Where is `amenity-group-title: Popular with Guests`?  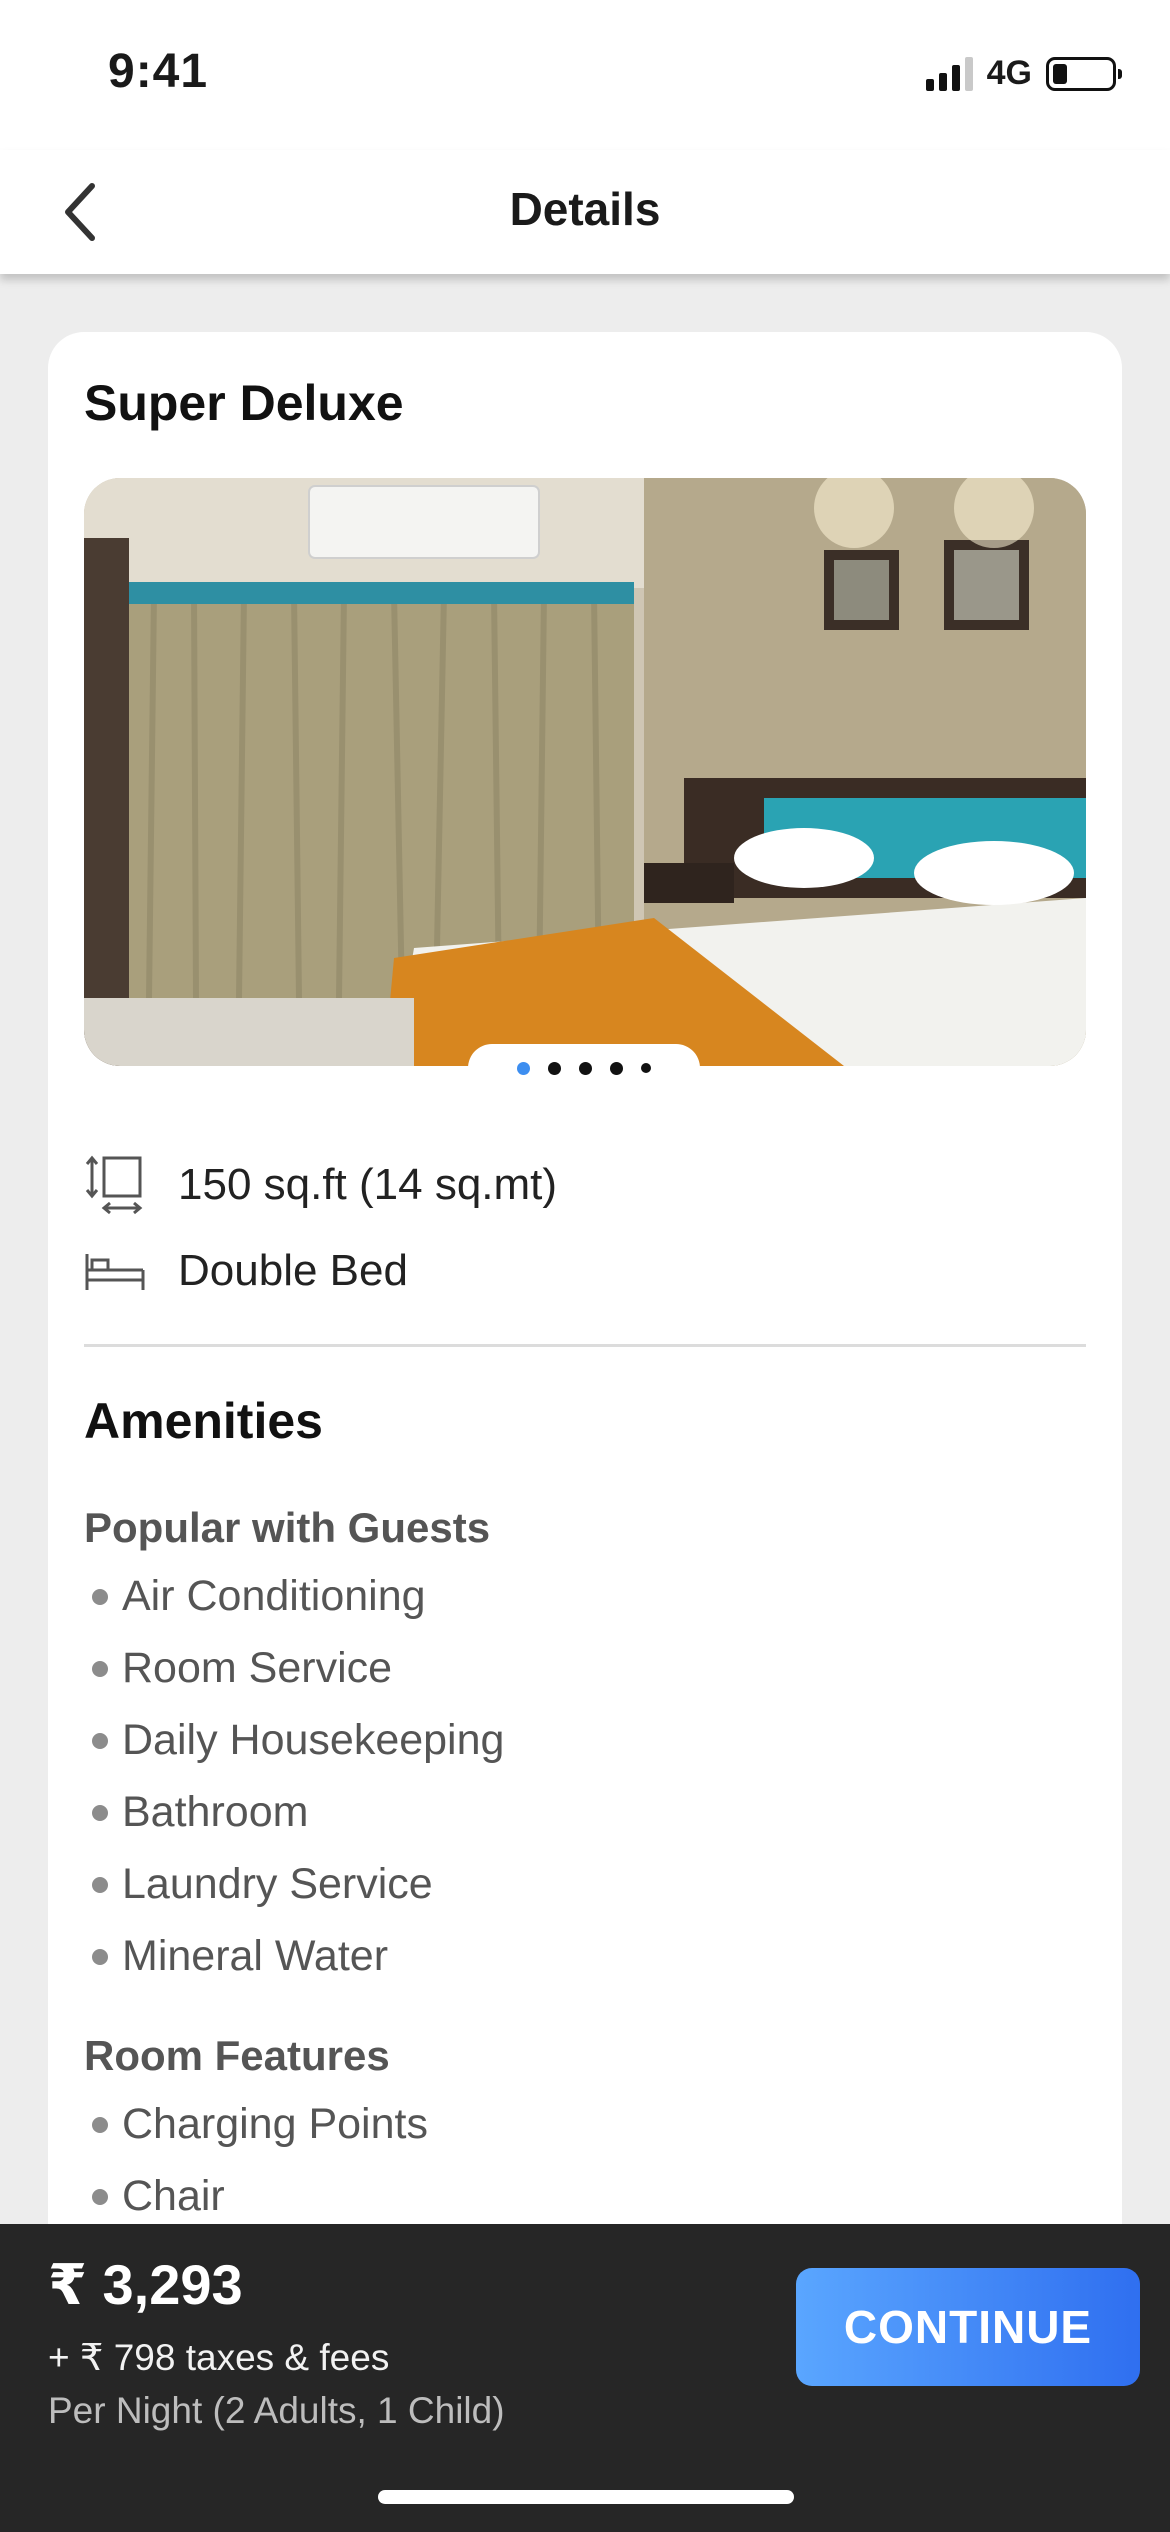 amenity-group-title: Popular with Guests is located at coordinates (287, 1527).